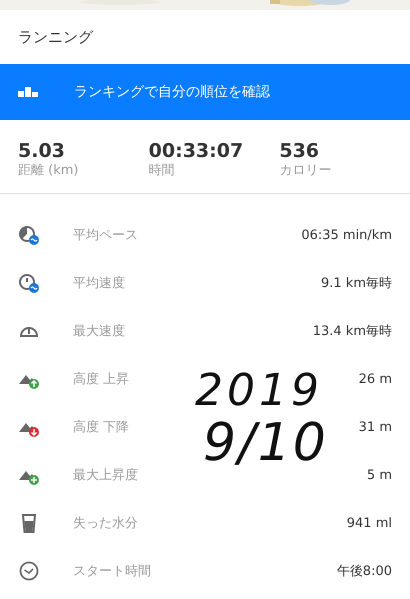  I want to click on metric-label: 高度 下降, so click(101, 427).